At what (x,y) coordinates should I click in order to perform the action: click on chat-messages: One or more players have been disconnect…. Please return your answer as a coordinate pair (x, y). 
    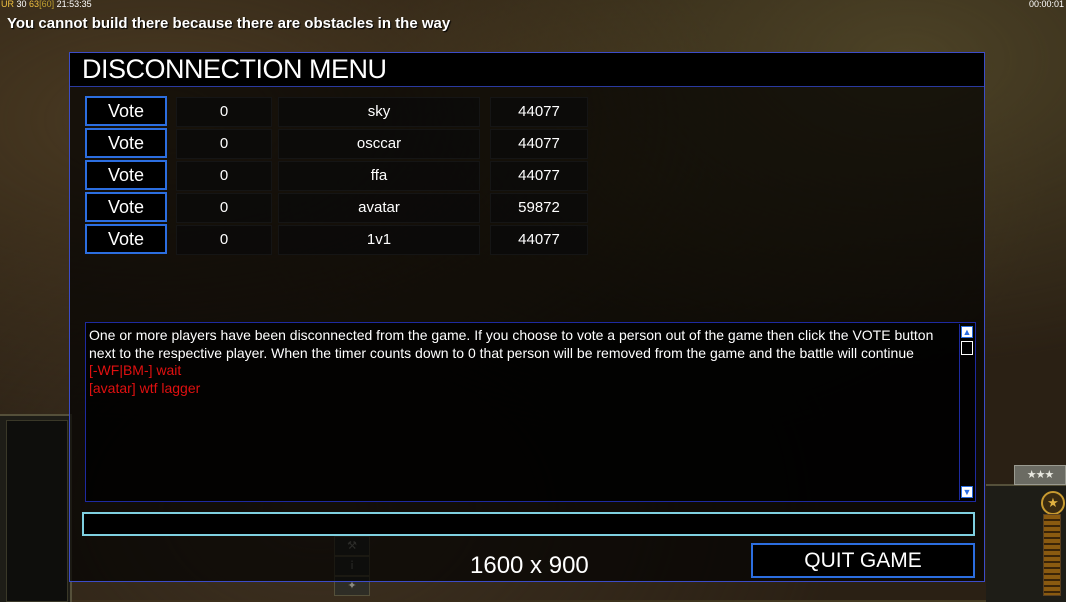
    Looking at the image, I should click on (523, 362).